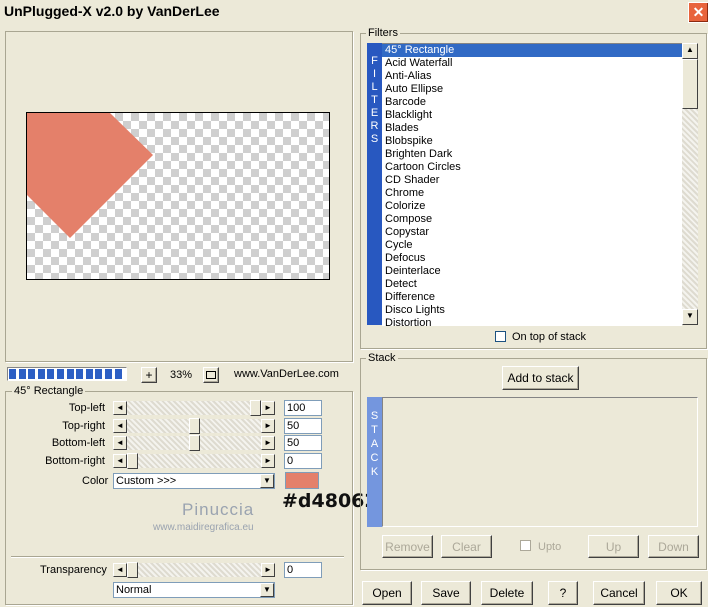  What do you see at coordinates (446, 593) in the screenshot?
I see `save-button: Save` at bounding box center [446, 593].